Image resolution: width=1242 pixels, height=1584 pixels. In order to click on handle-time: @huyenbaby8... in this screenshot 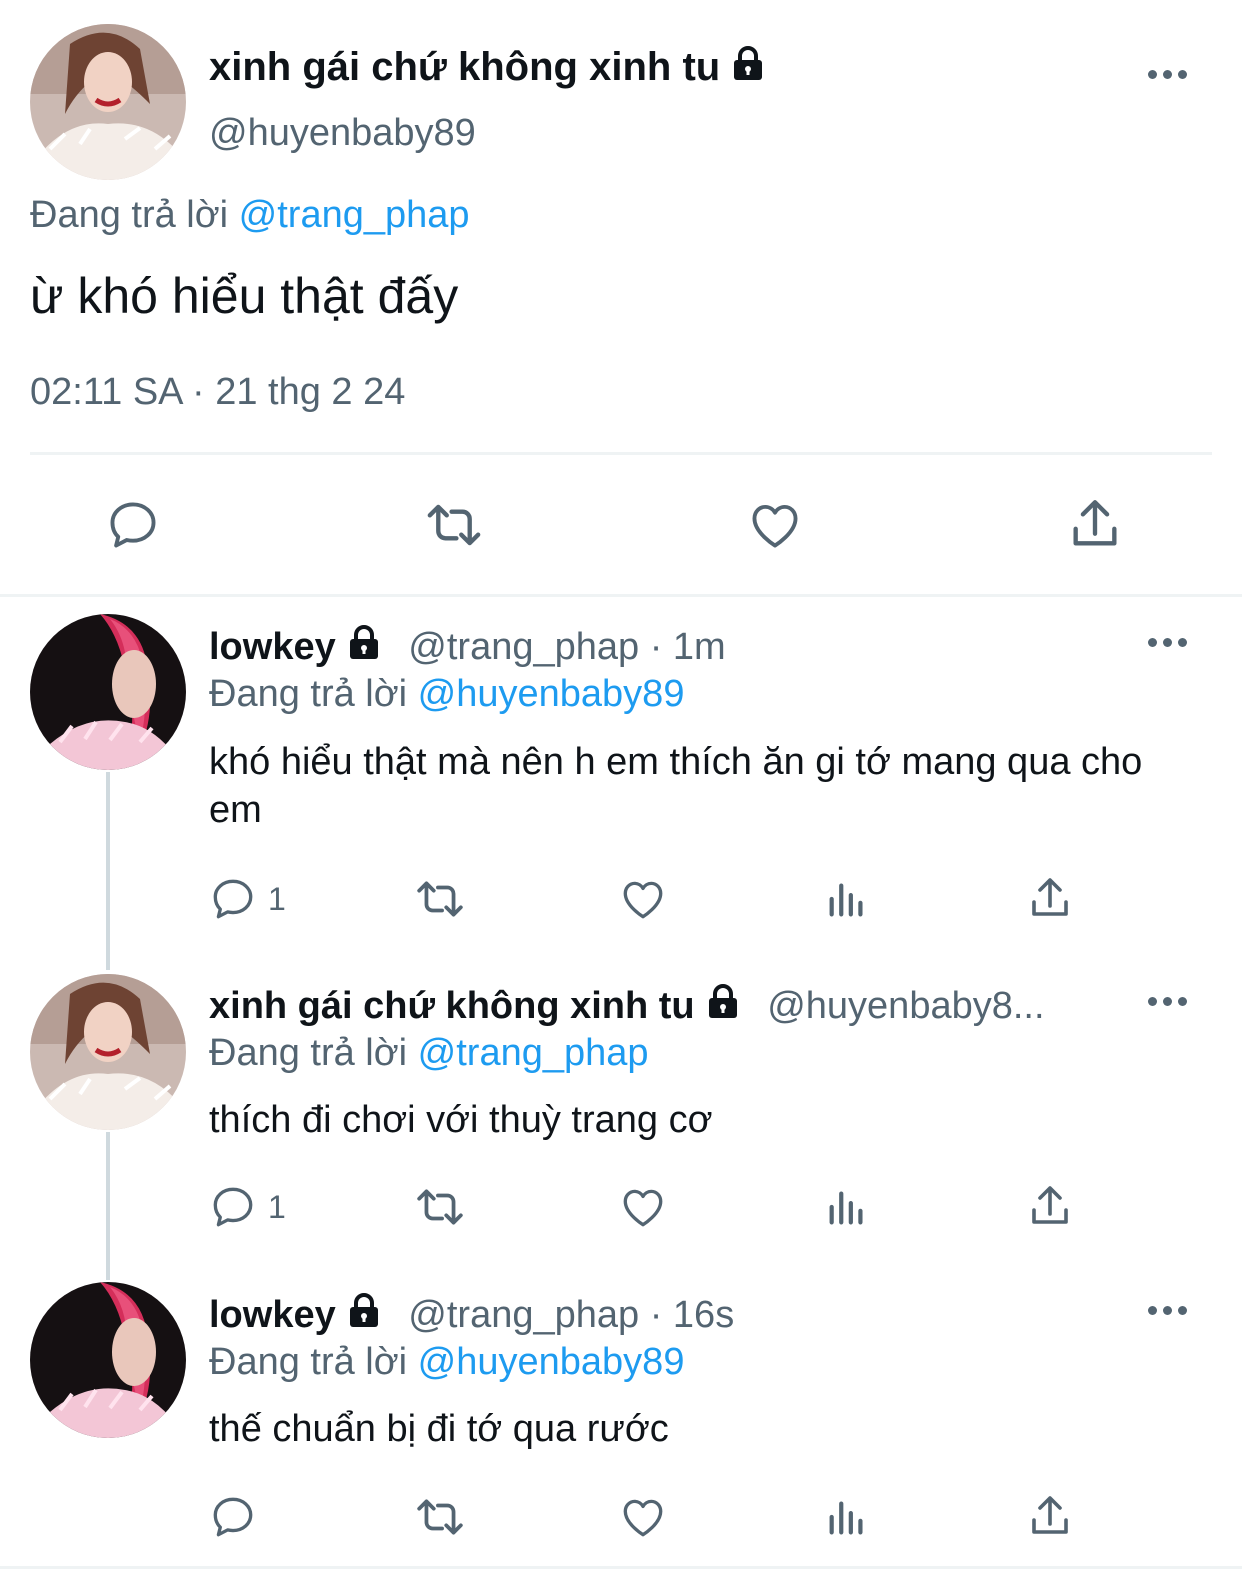, I will do `click(905, 1006)`.